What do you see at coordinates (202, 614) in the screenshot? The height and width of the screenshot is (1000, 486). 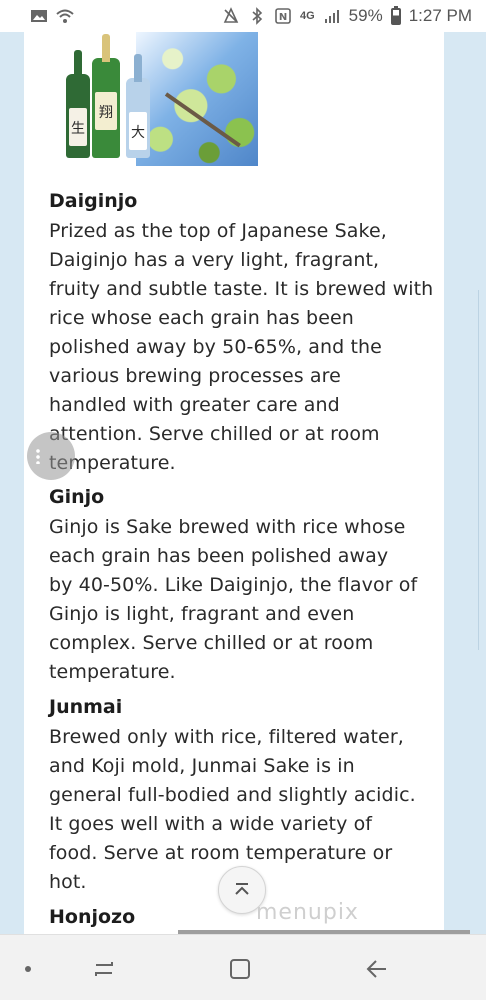 I see `text-line: Ginjo is light, fragrant and even` at bounding box center [202, 614].